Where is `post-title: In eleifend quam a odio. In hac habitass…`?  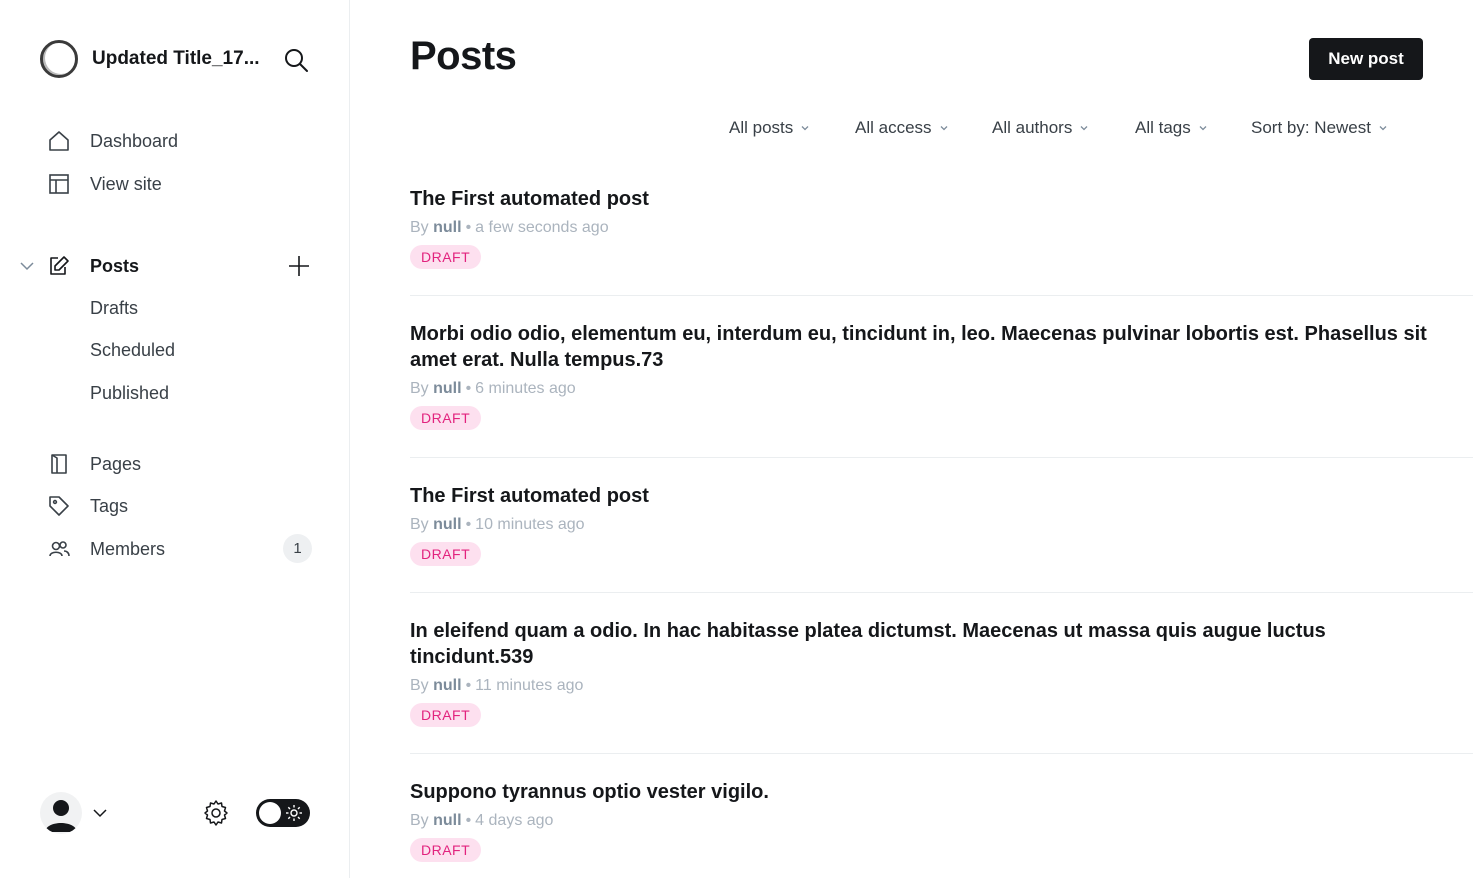
post-title: In eleifend quam a odio. In hac habitass… is located at coordinates (868, 644).